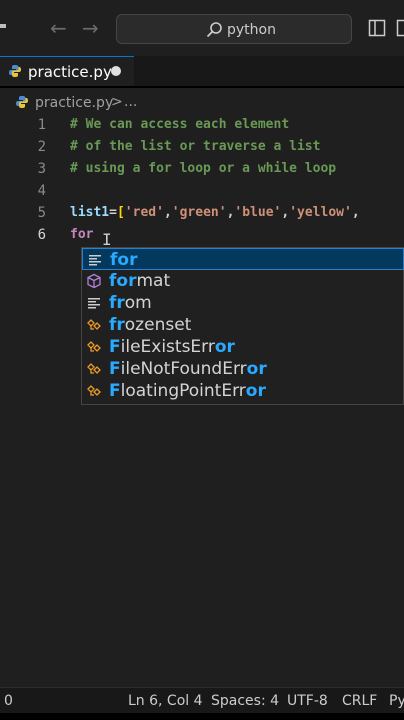 The width and height of the screenshot is (404, 720). What do you see at coordinates (74, 103) in the screenshot?
I see `breadcrumb-file: practice.py` at bounding box center [74, 103].